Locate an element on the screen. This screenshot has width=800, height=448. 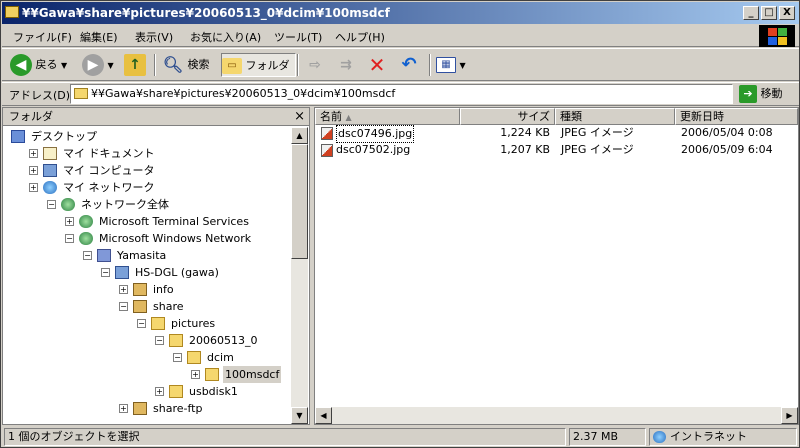
minimize-button: _ is located at coordinates (751, 13).